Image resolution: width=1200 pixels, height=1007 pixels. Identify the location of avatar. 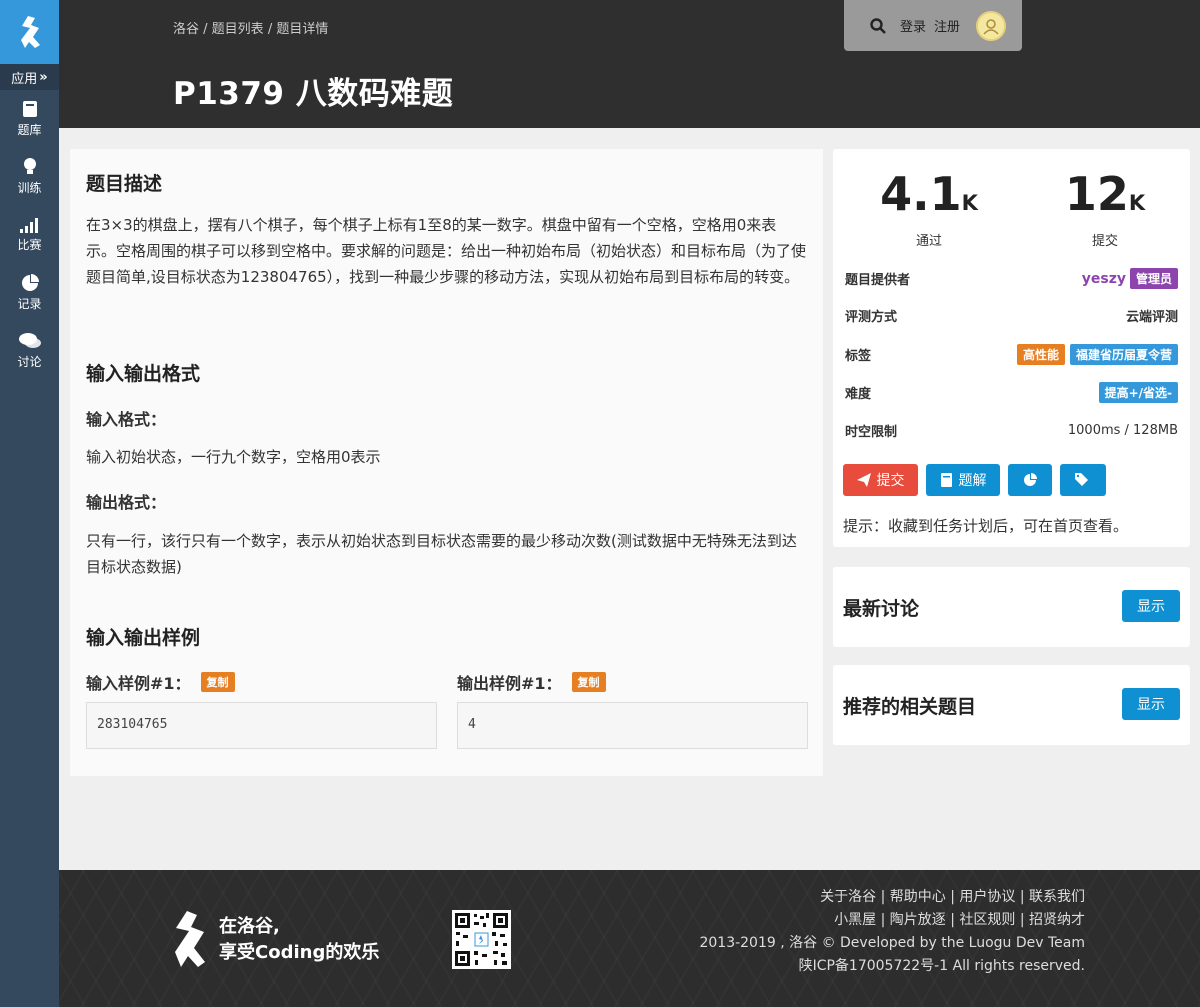
(991, 25).